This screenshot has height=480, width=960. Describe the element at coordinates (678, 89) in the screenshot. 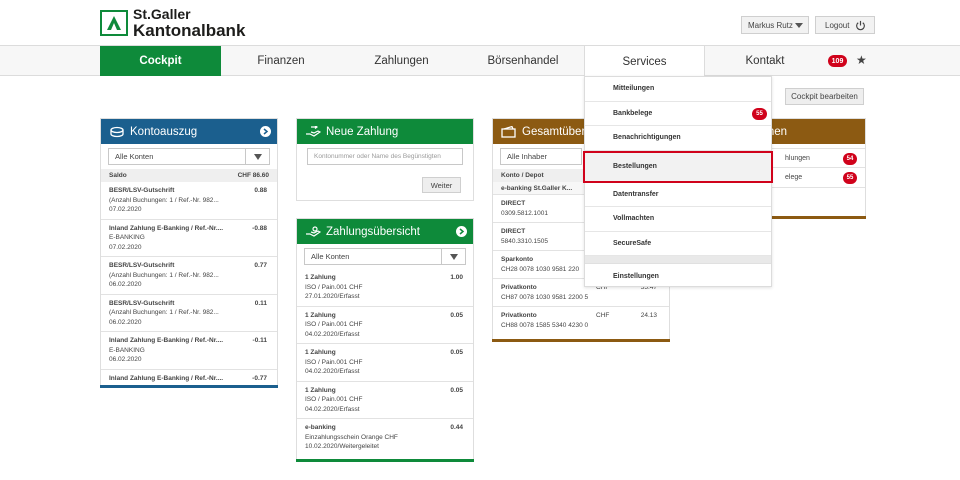

I see `menu-item-mitteilungen: Mitteilungen` at that location.